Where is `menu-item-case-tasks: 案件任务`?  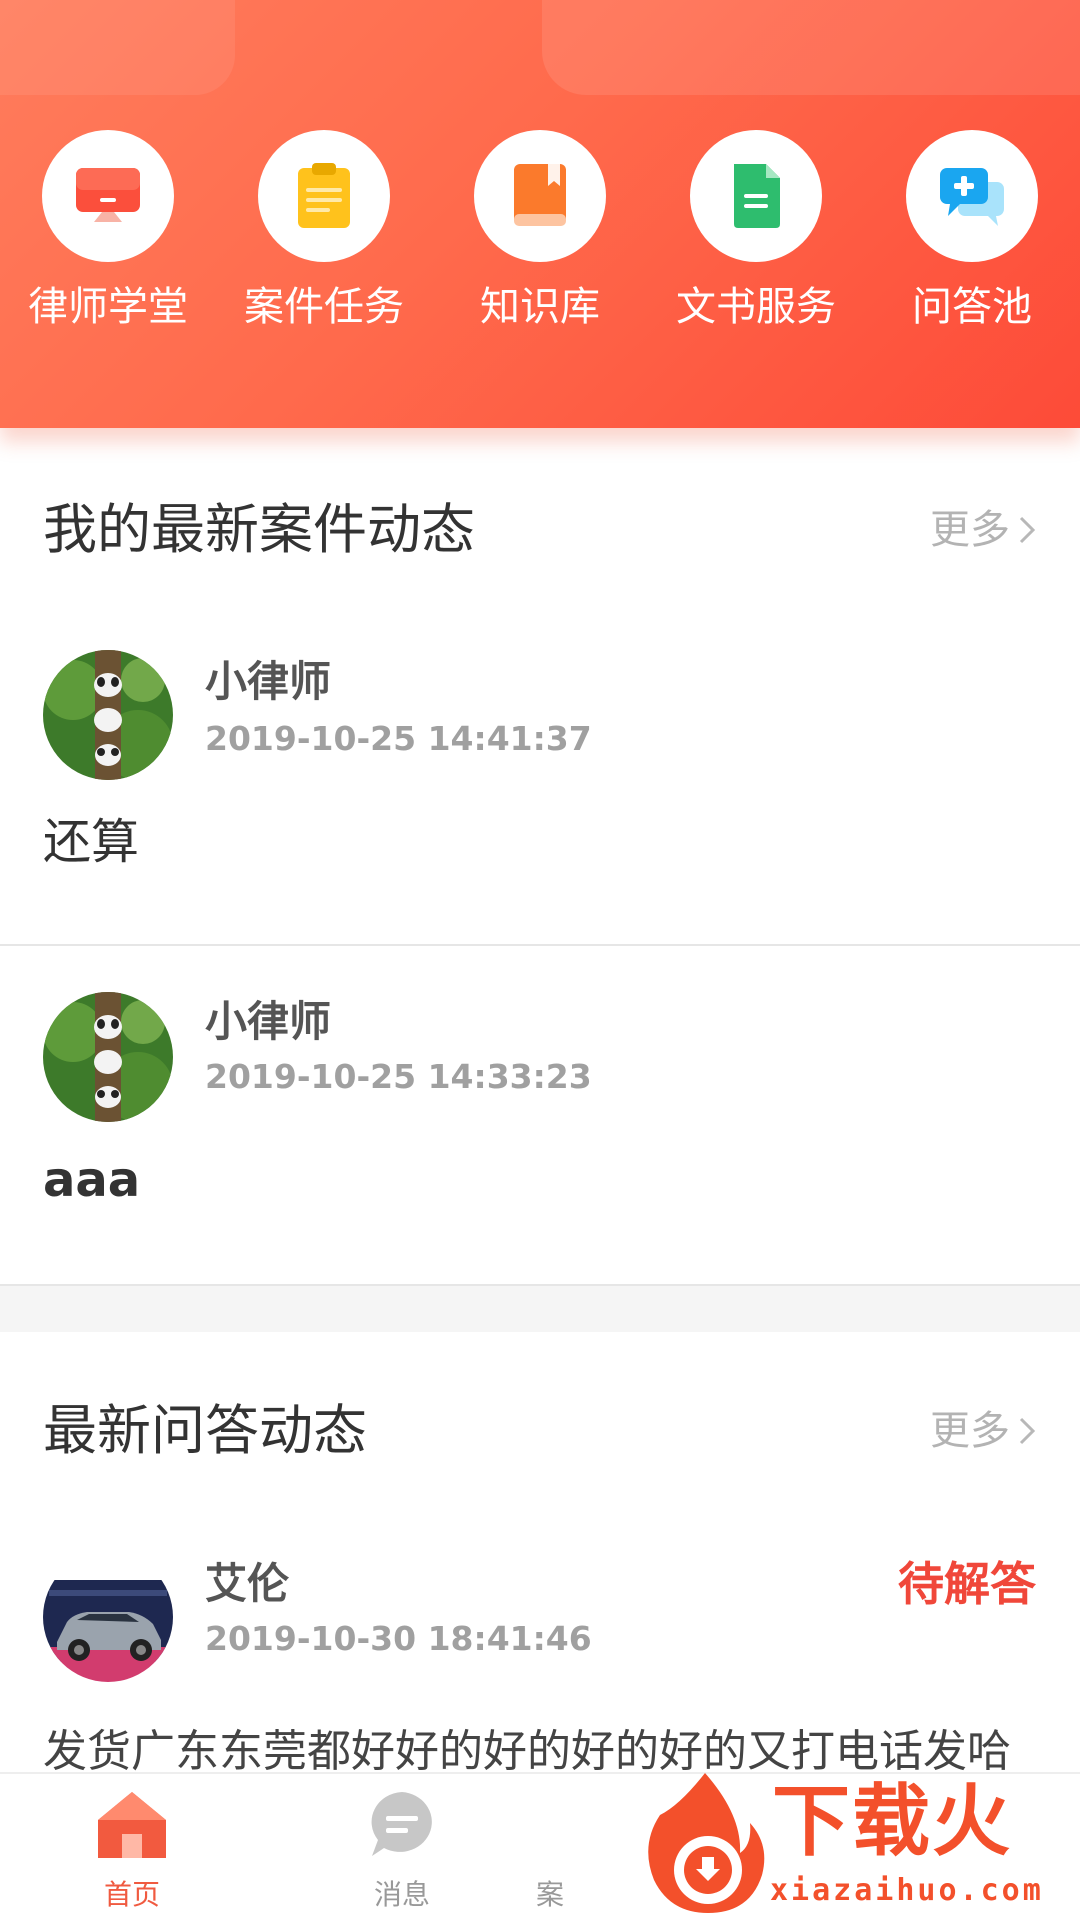
menu-item-case-tasks: 案件任务 is located at coordinates (324, 235).